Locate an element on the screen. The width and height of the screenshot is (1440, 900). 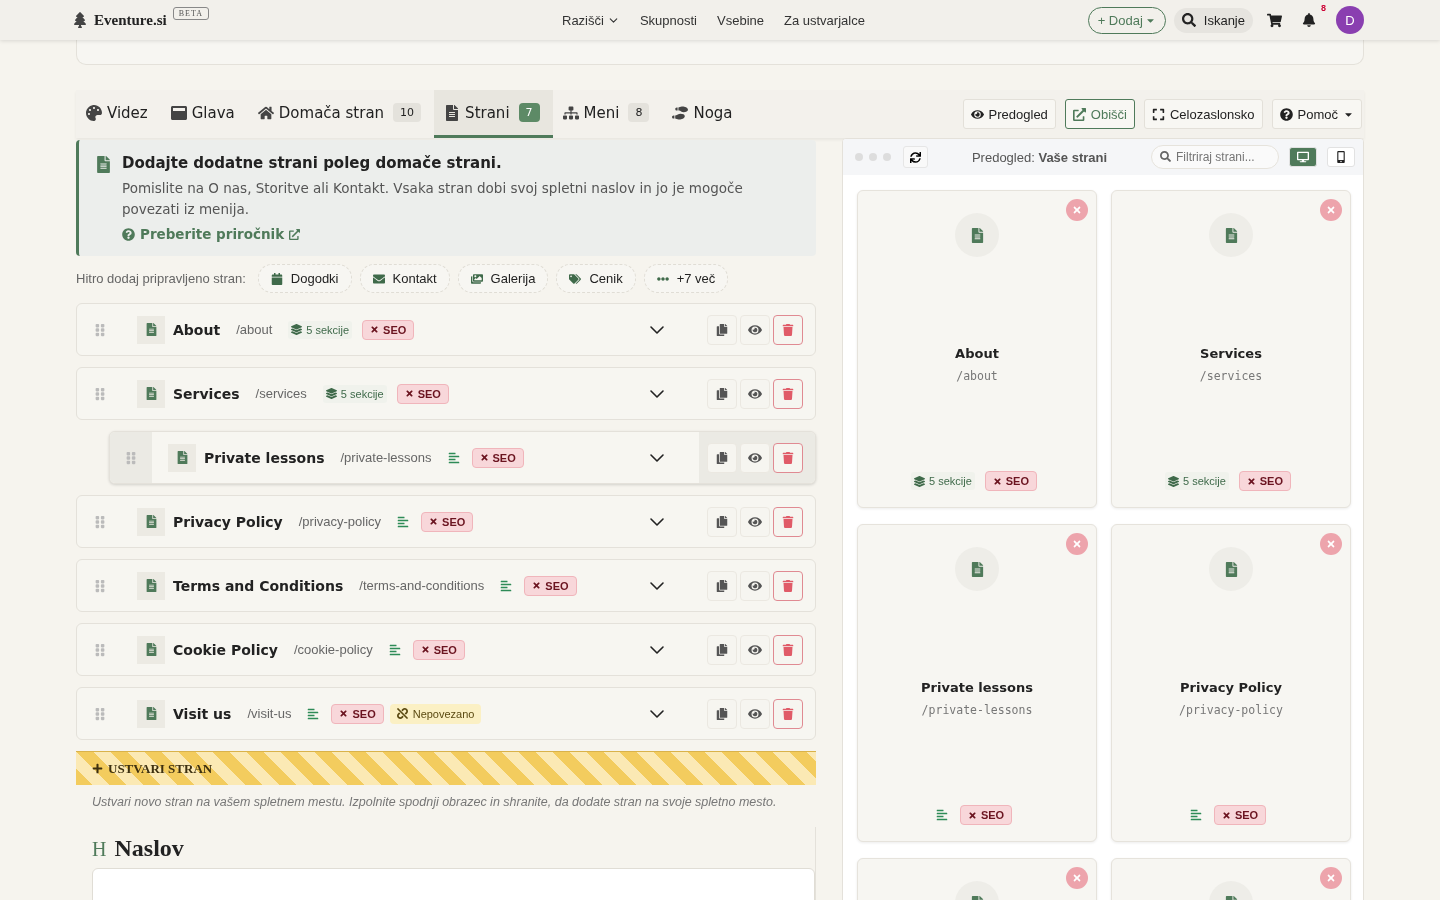
tab: Videz is located at coordinates (118, 114).